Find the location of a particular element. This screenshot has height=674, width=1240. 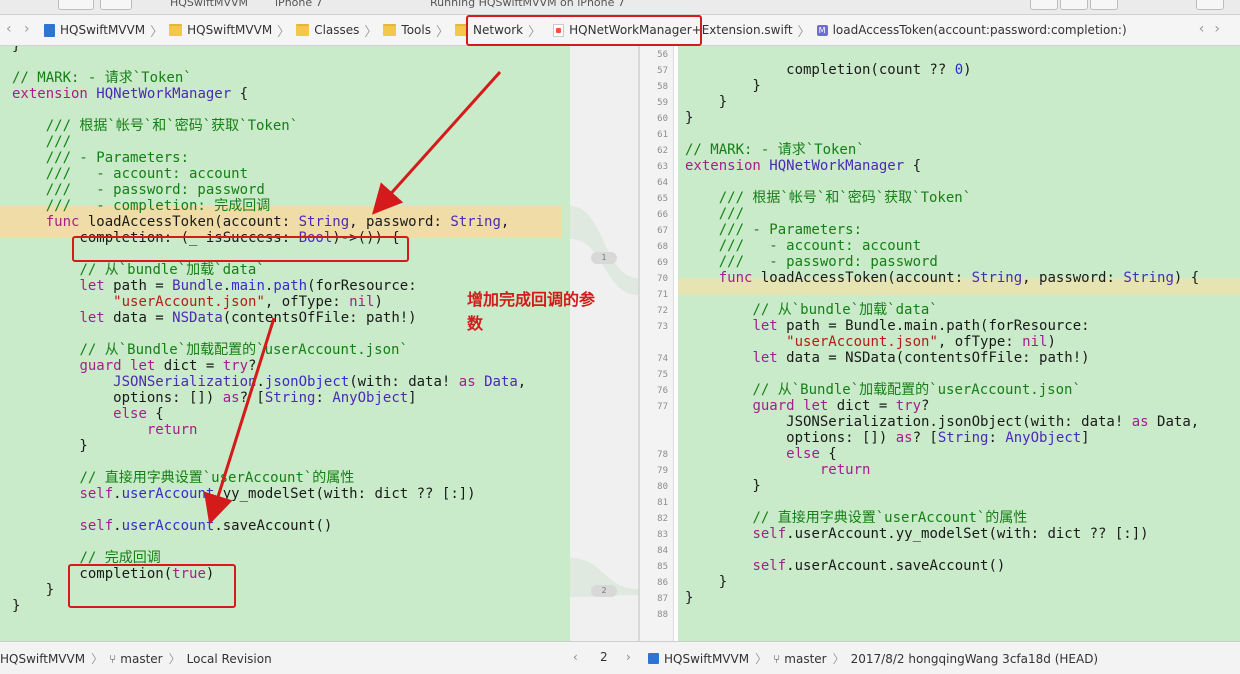

arrow-to-completion-call is located at coordinates (239, 421).